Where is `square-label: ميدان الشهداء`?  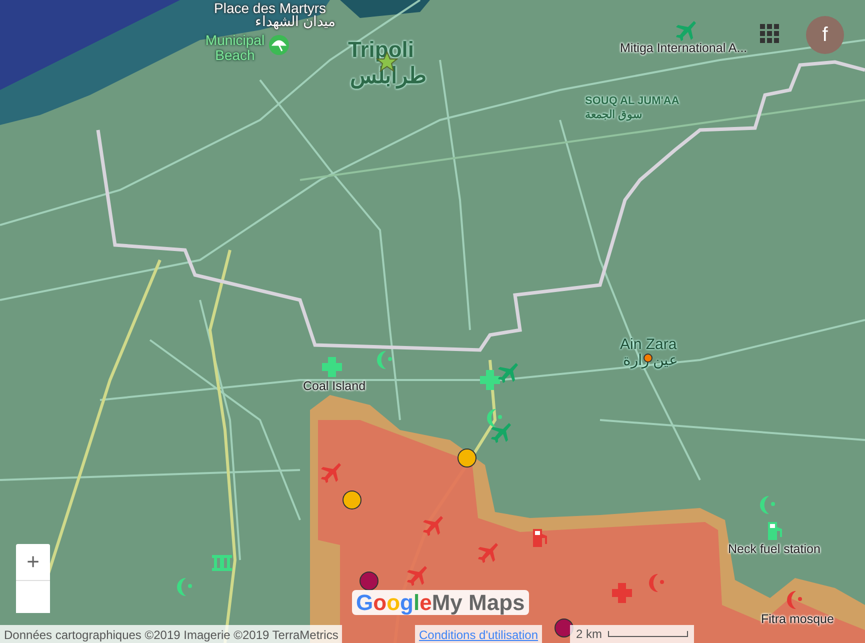
square-label: ميدان الشهداء is located at coordinates (295, 21).